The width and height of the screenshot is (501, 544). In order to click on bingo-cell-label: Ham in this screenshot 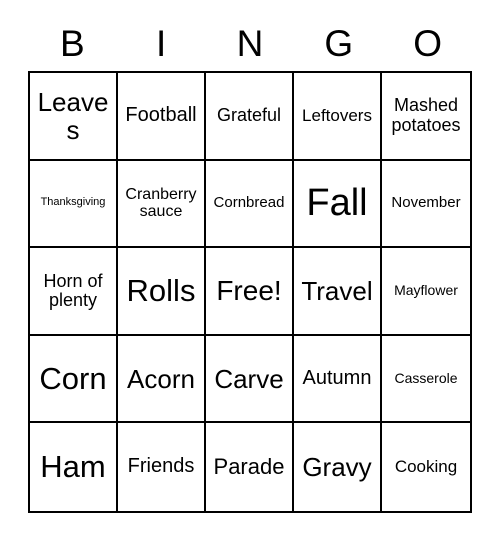, I will do `click(73, 467)`.